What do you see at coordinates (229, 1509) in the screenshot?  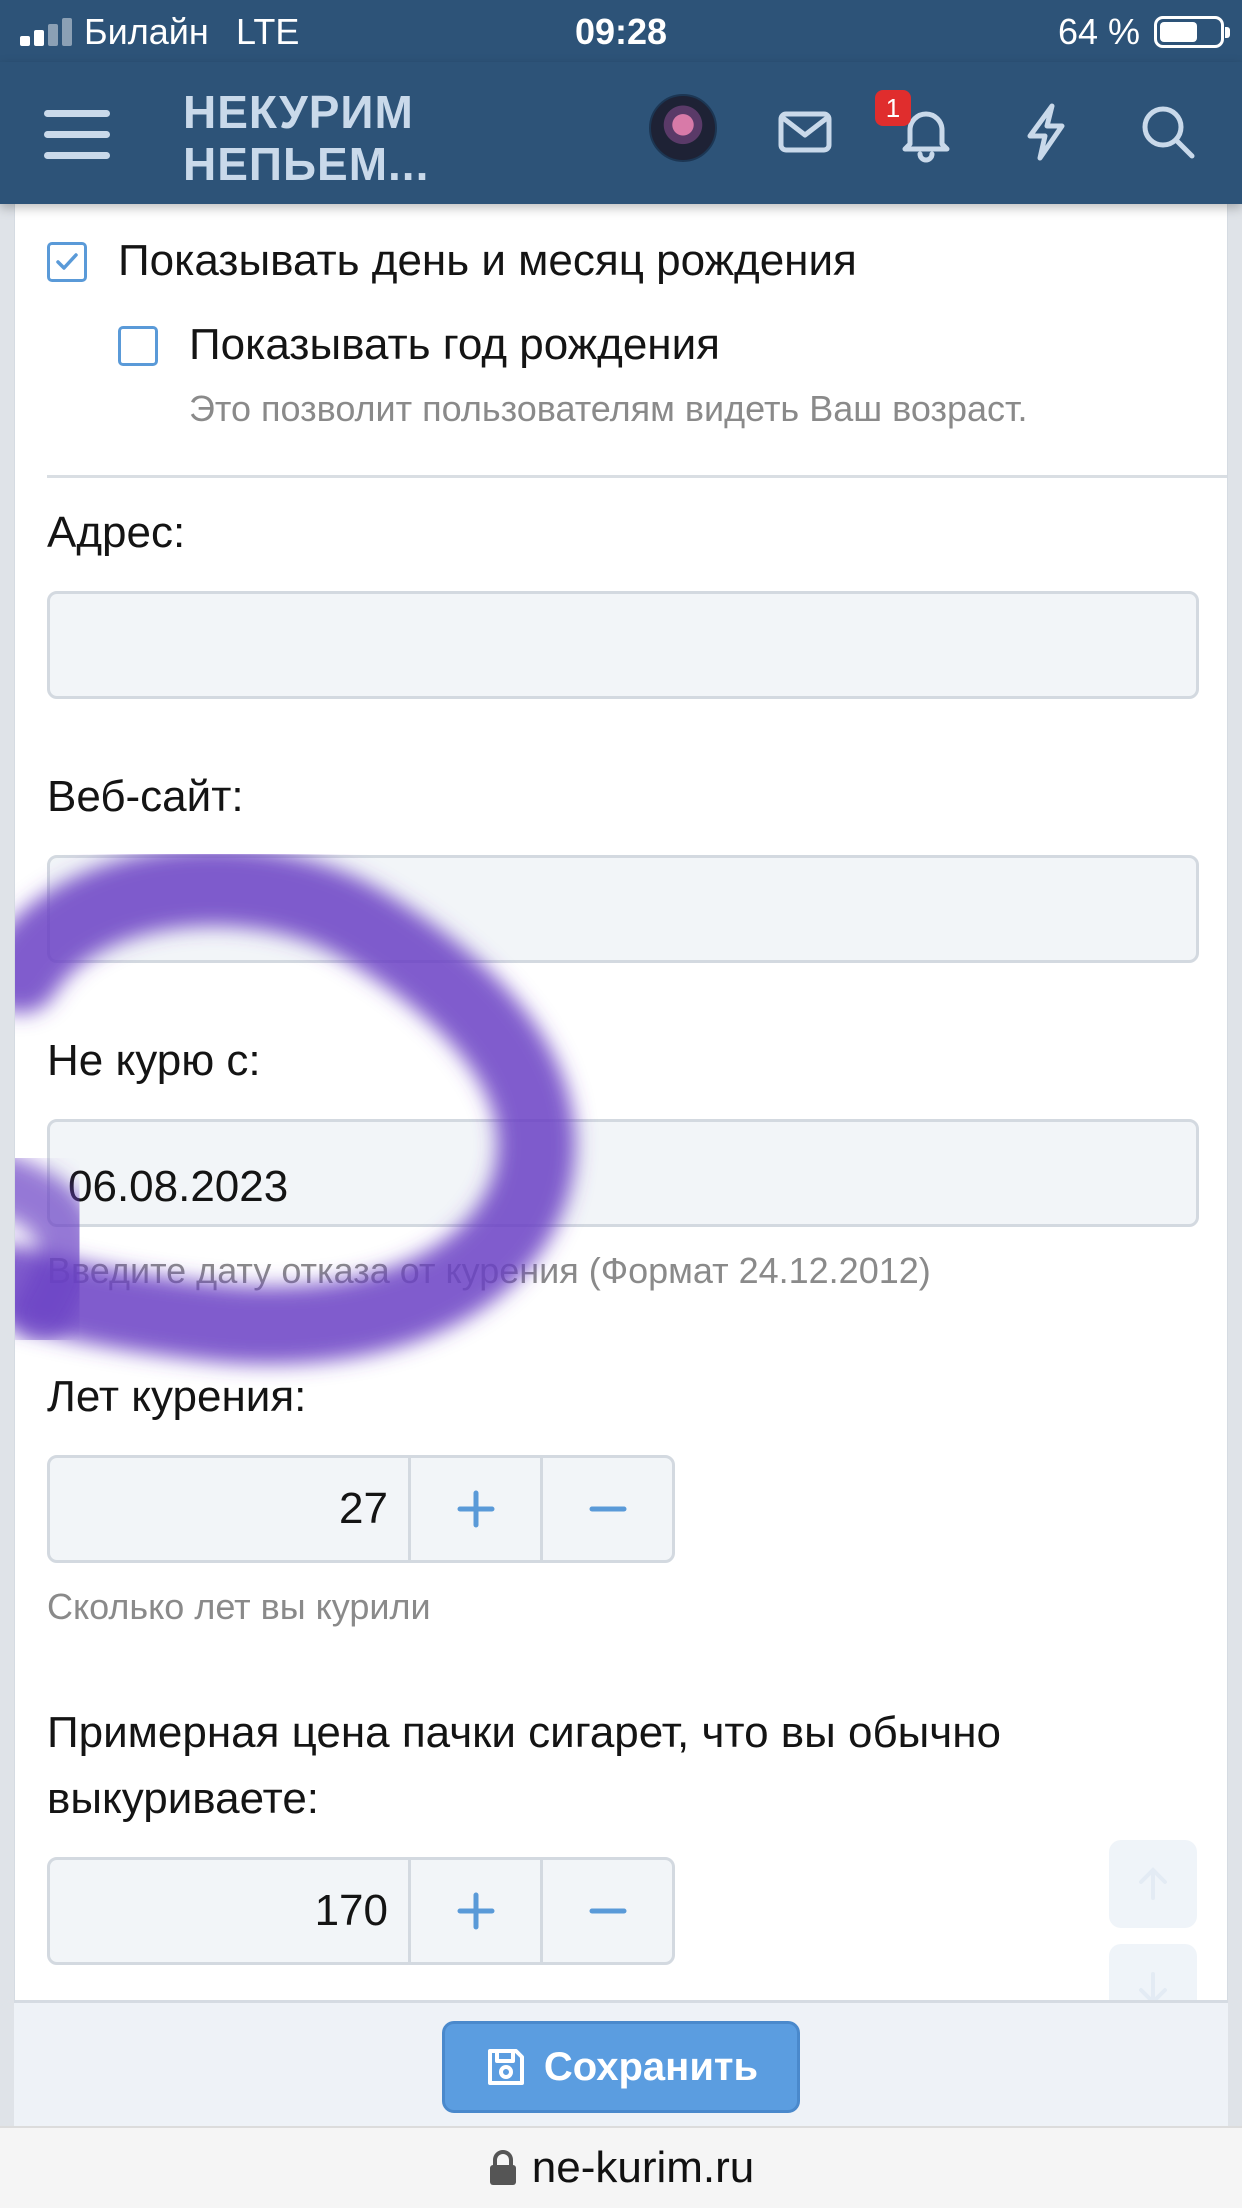 I see `years-smoking-value: 27` at bounding box center [229, 1509].